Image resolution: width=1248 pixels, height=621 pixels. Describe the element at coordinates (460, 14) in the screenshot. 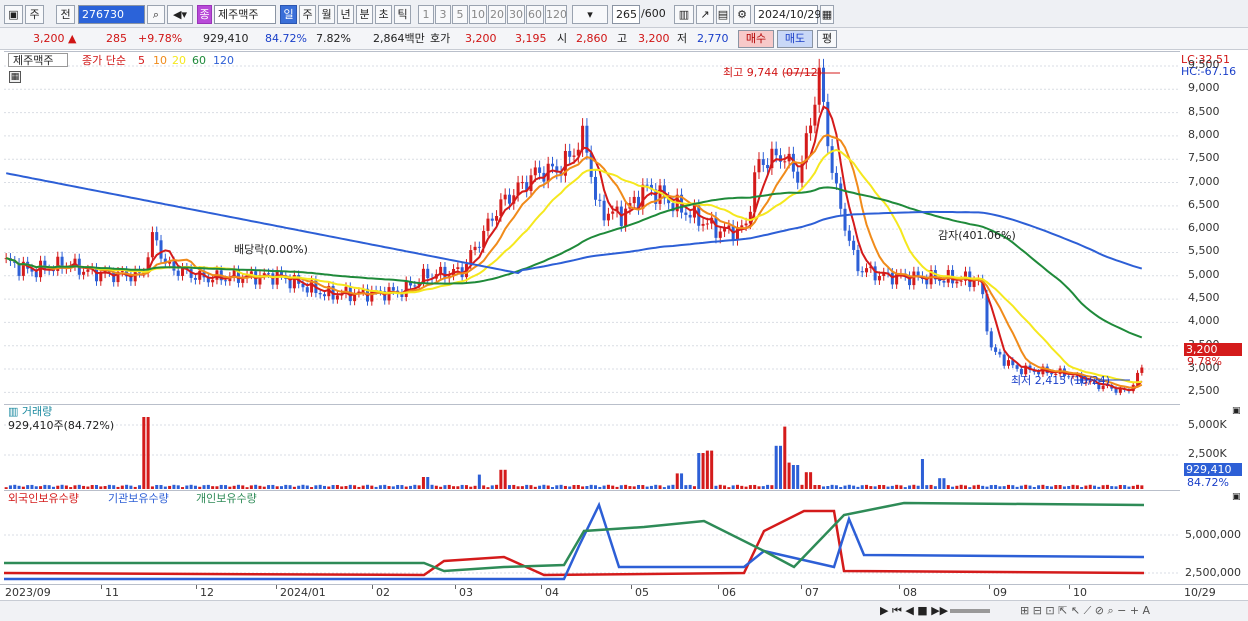

I see `interval-tab: 5` at that location.